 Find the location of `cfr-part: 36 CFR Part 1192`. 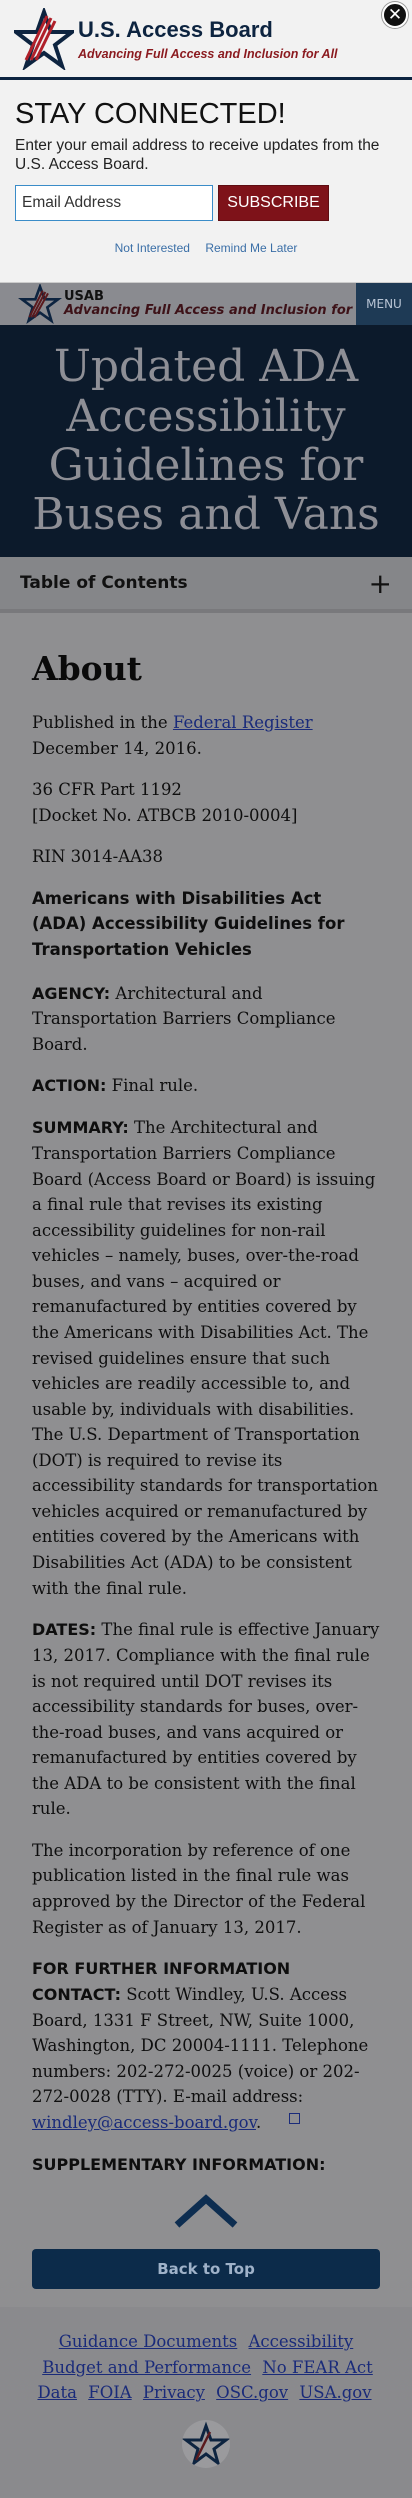

cfr-part: 36 CFR Part 1192 is located at coordinates (107, 790).